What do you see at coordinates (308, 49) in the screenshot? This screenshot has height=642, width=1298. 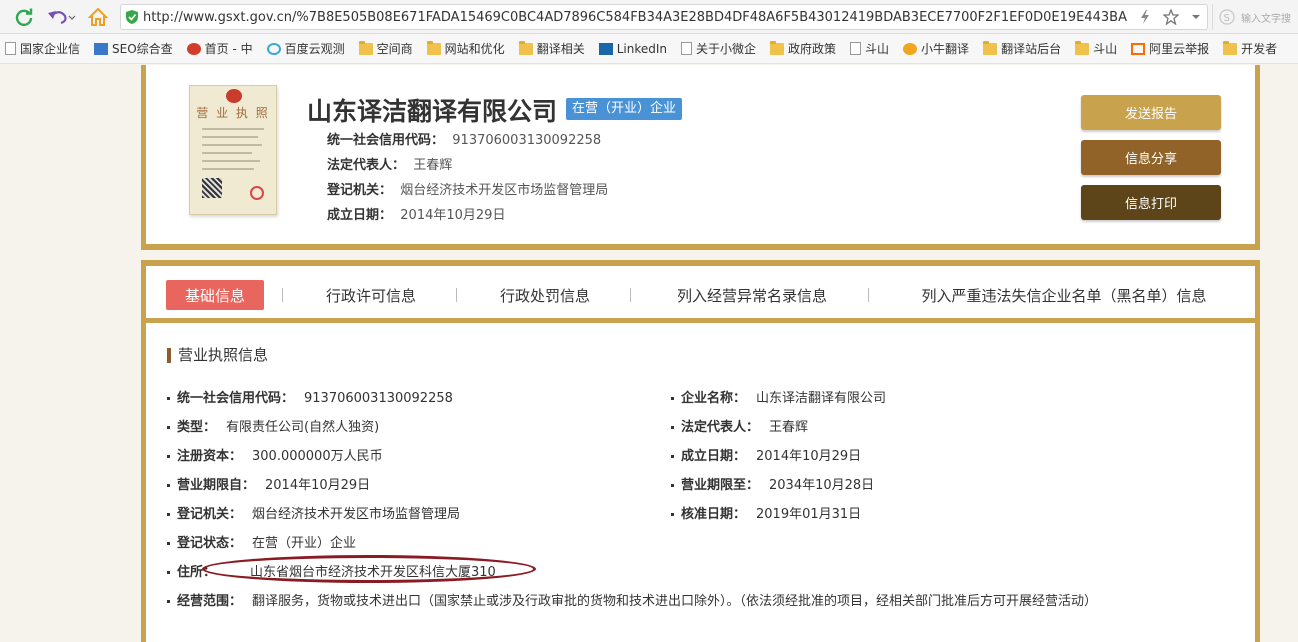 I see `bookmark-item: 百度云观测` at bounding box center [308, 49].